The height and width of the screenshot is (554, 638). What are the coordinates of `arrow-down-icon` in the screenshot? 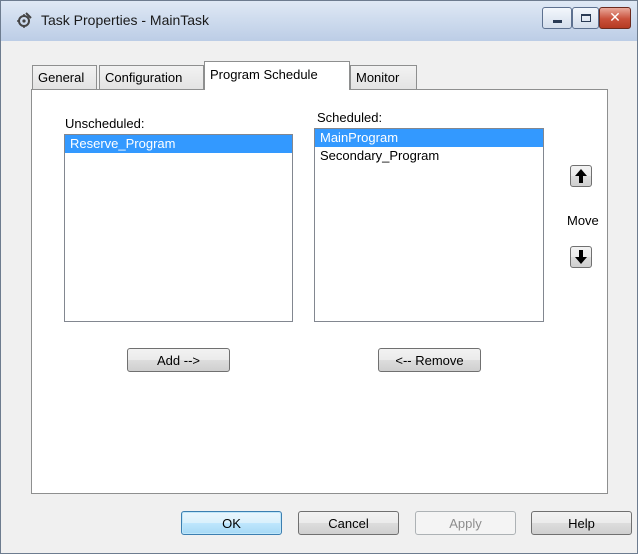 It's located at (581, 257).